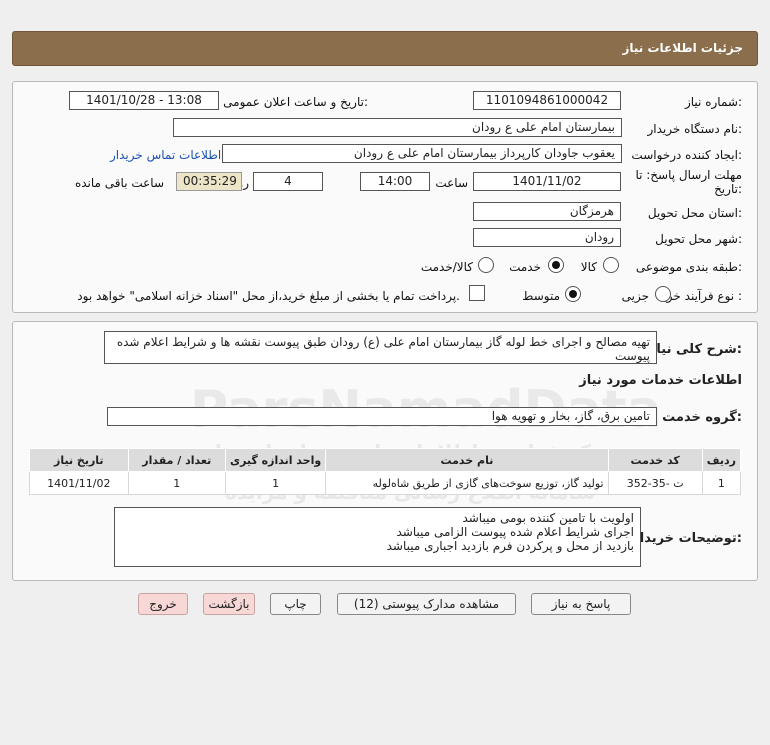  Describe the element at coordinates (581, 604) in the screenshot. I see `reply-to-need-button: پاسخ به نیاز` at that location.